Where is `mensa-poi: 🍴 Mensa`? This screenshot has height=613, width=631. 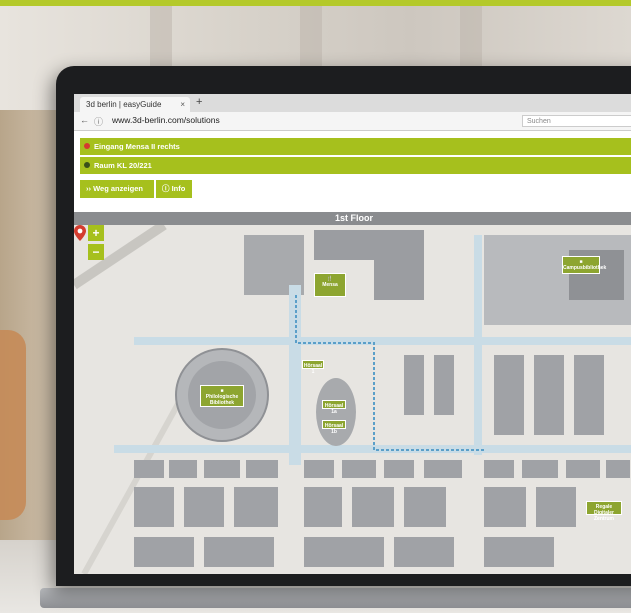 mensa-poi: 🍴 Mensa is located at coordinates (330, 285).